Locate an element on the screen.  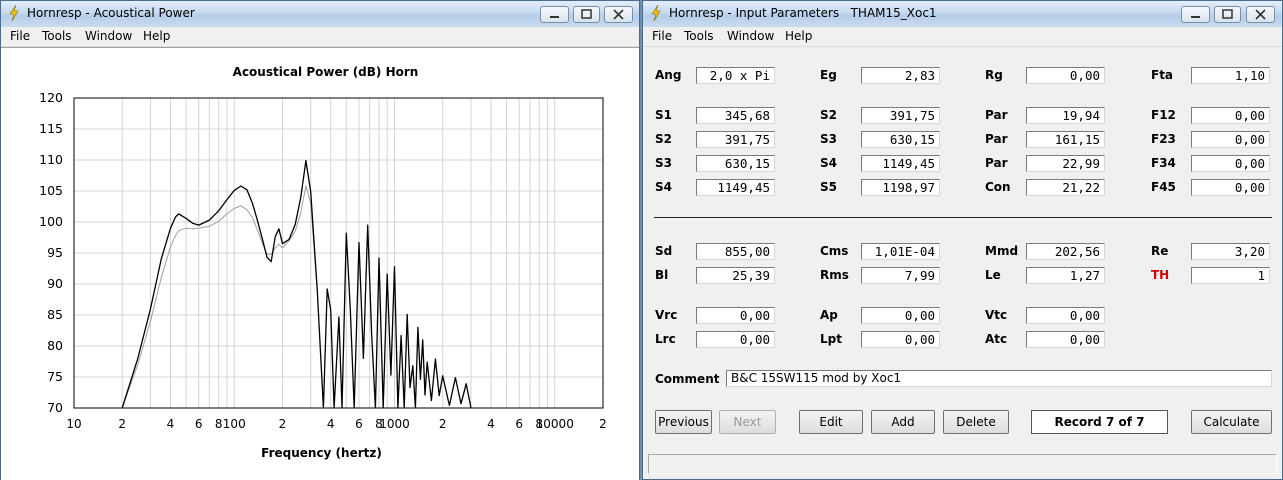
param-label-0-3: Fta is located at coordinates (1162, 75).